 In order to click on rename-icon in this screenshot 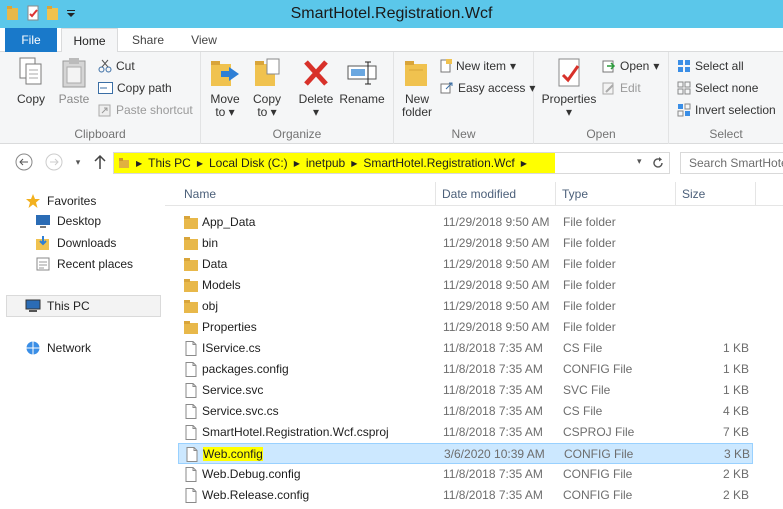, I will do `click(362, 73)`.